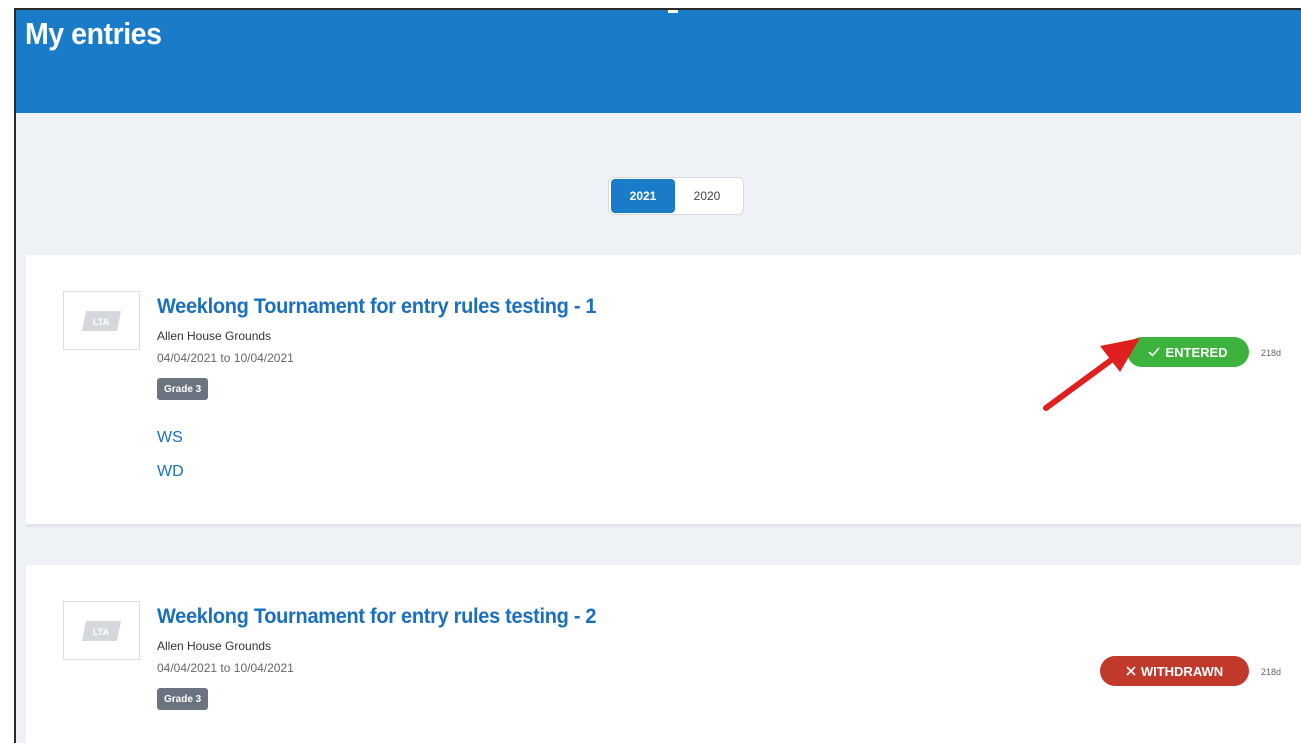 The image size is (1301, 743). What do you see at coordinates (707, 196) in the screenshot?
I see `year-tab-2020: 2020` at bounding box center [707, 196].